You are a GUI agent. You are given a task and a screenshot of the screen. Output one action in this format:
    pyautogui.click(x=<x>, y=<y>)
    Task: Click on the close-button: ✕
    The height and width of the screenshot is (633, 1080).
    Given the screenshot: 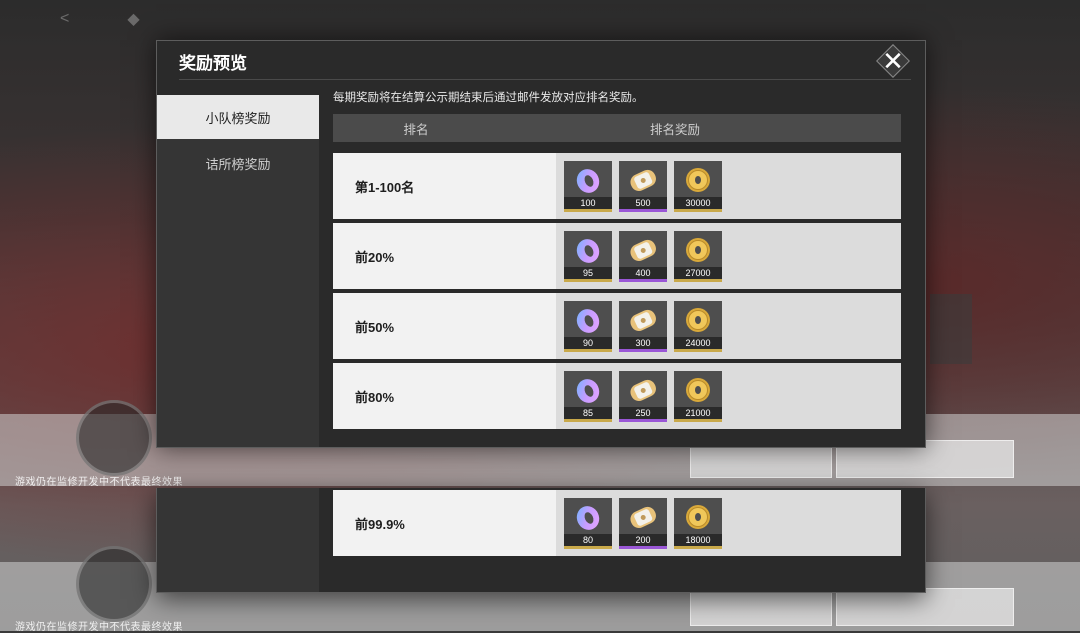 What is the action you would take?
    pyautogui.click(x=893, y=61)
    